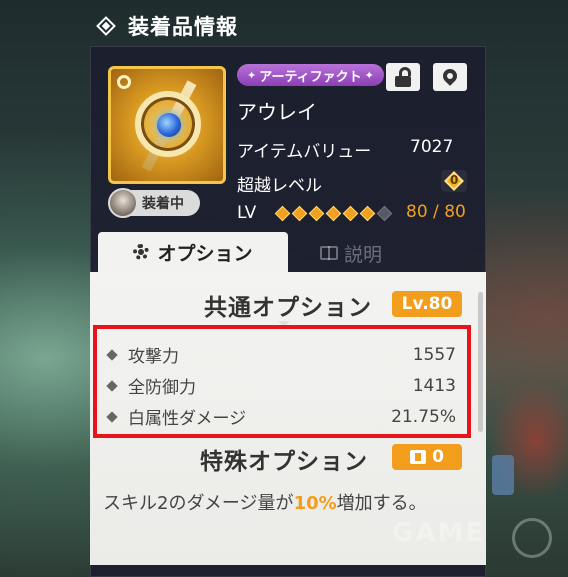 The height and width of the screenshot is (577, 568). What do you see at coordinates (427, 304) in the screenshot?
I see `common-options-level-badge: Lv.80` at bounding box center [427, 304].